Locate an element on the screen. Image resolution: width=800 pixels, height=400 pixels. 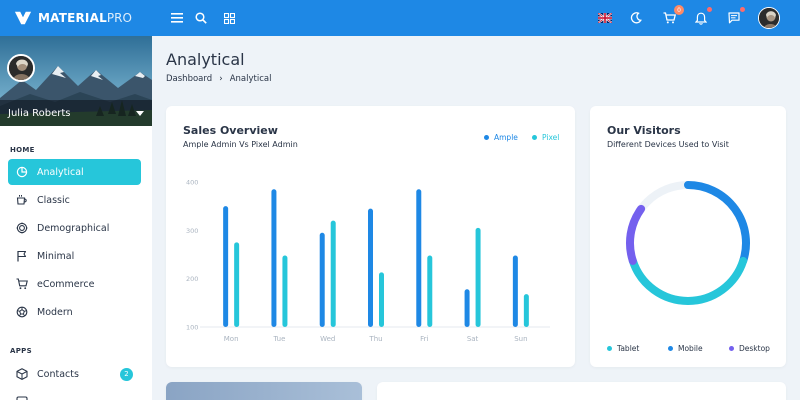
x-tick-label: Sun is located at coordinates (520, 339).